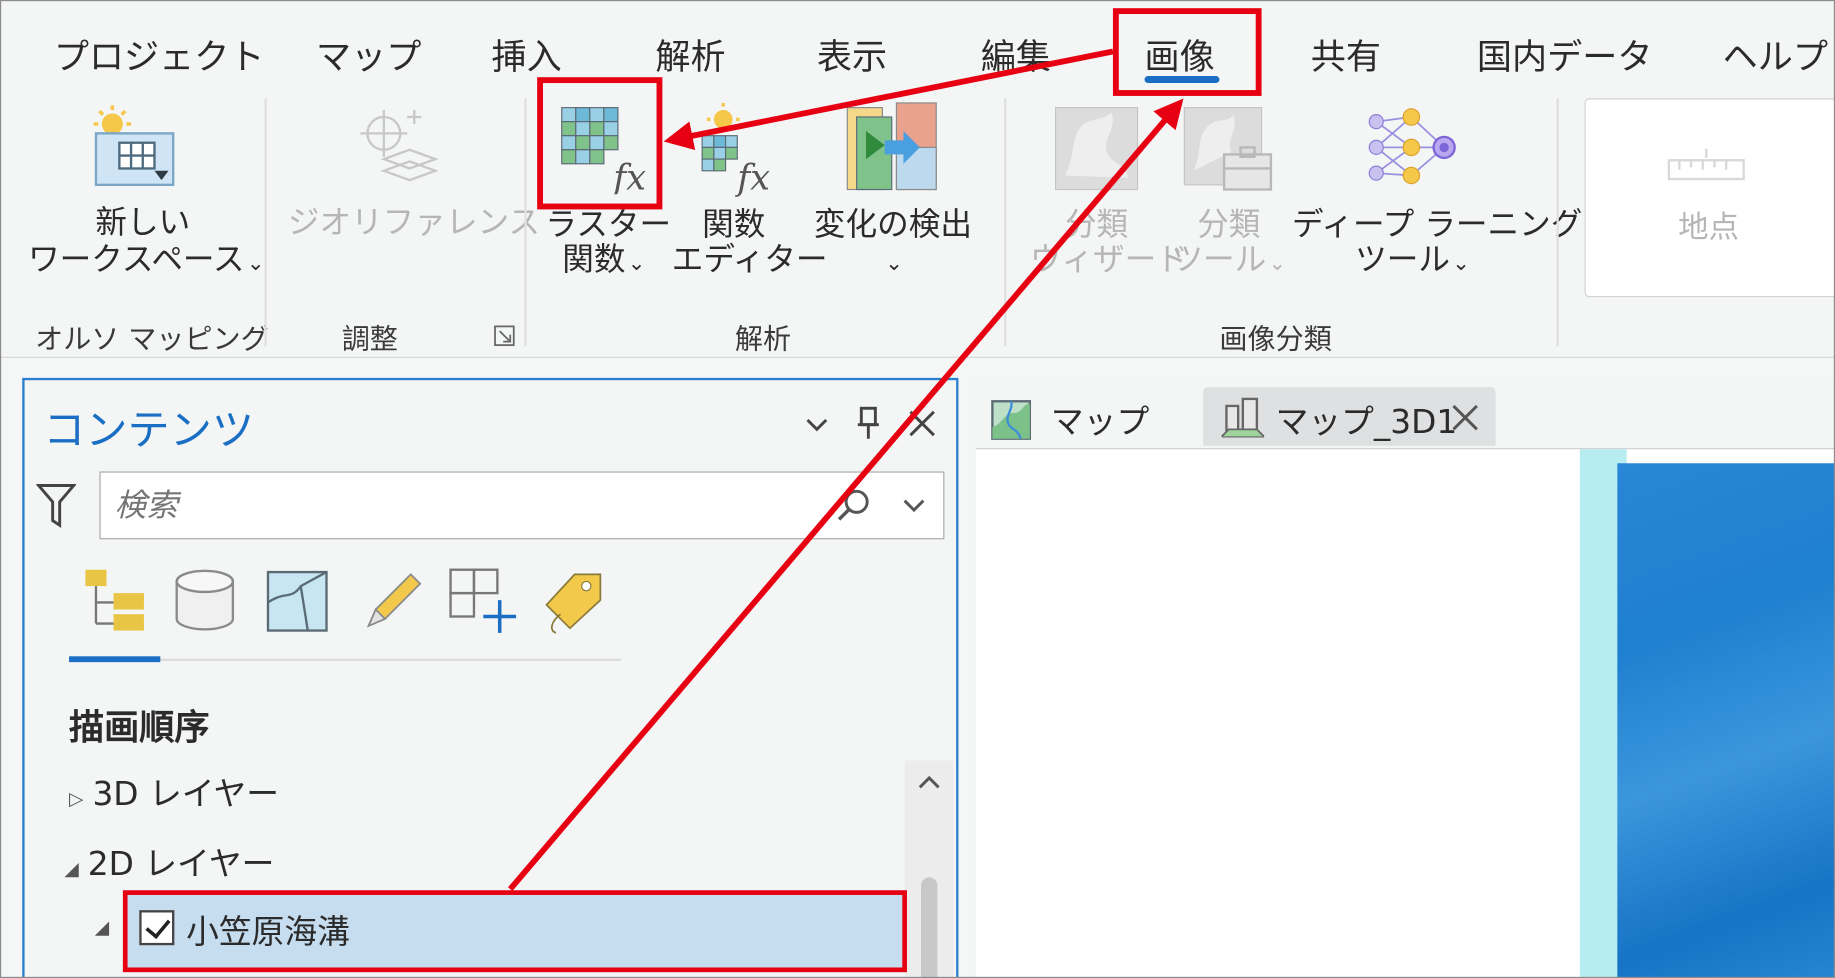  What do you see at coordinates (735, 150) in the screenshot?
I see `function-editor-icon: fx` at bounding box center [735, 150].